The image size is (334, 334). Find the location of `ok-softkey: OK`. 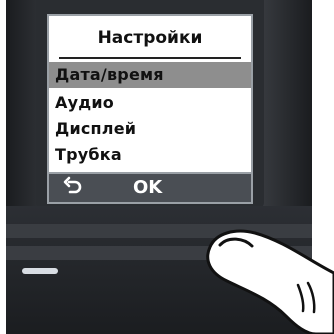

ok-softkey: OK is located at coordinates (147, 187).